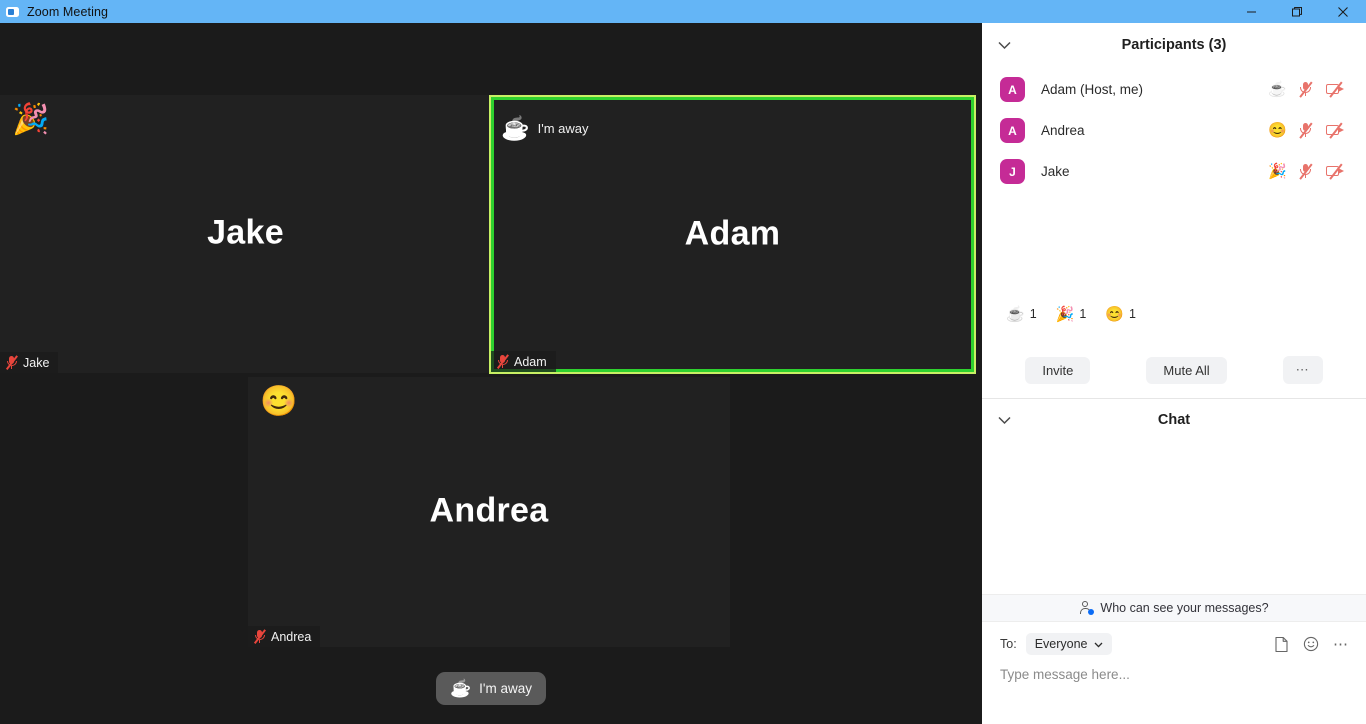  Describe the element at coordinates (1174, 314) in the screenshot. I see `reactions-summary-bar: ☕ 1 🎉 1 😊 1` at that location.